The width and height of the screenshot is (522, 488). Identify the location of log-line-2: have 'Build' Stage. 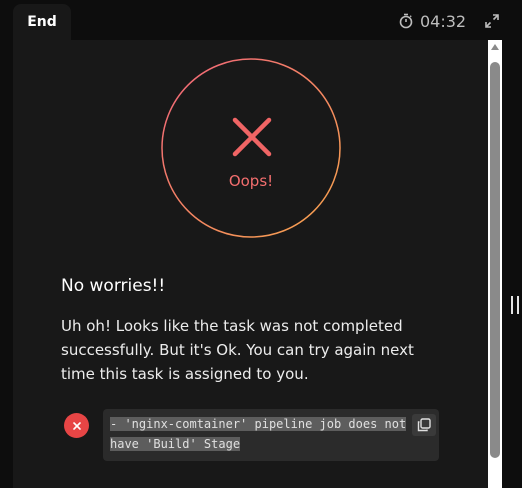
(175, 444).